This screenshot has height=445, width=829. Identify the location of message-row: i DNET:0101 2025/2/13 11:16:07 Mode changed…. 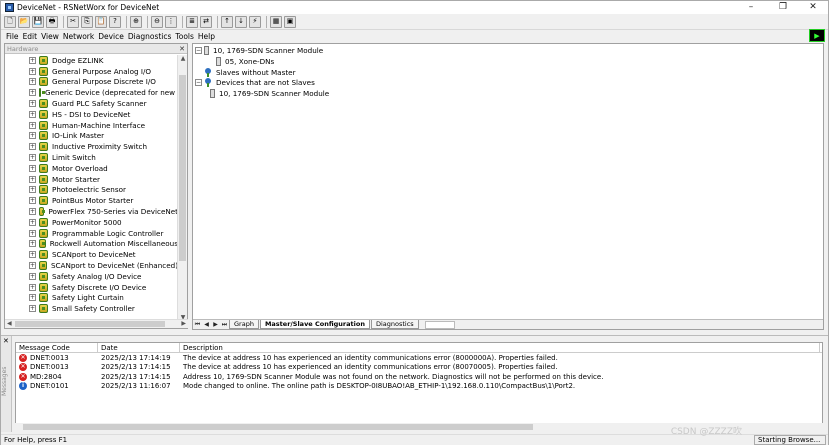
(419, 387).